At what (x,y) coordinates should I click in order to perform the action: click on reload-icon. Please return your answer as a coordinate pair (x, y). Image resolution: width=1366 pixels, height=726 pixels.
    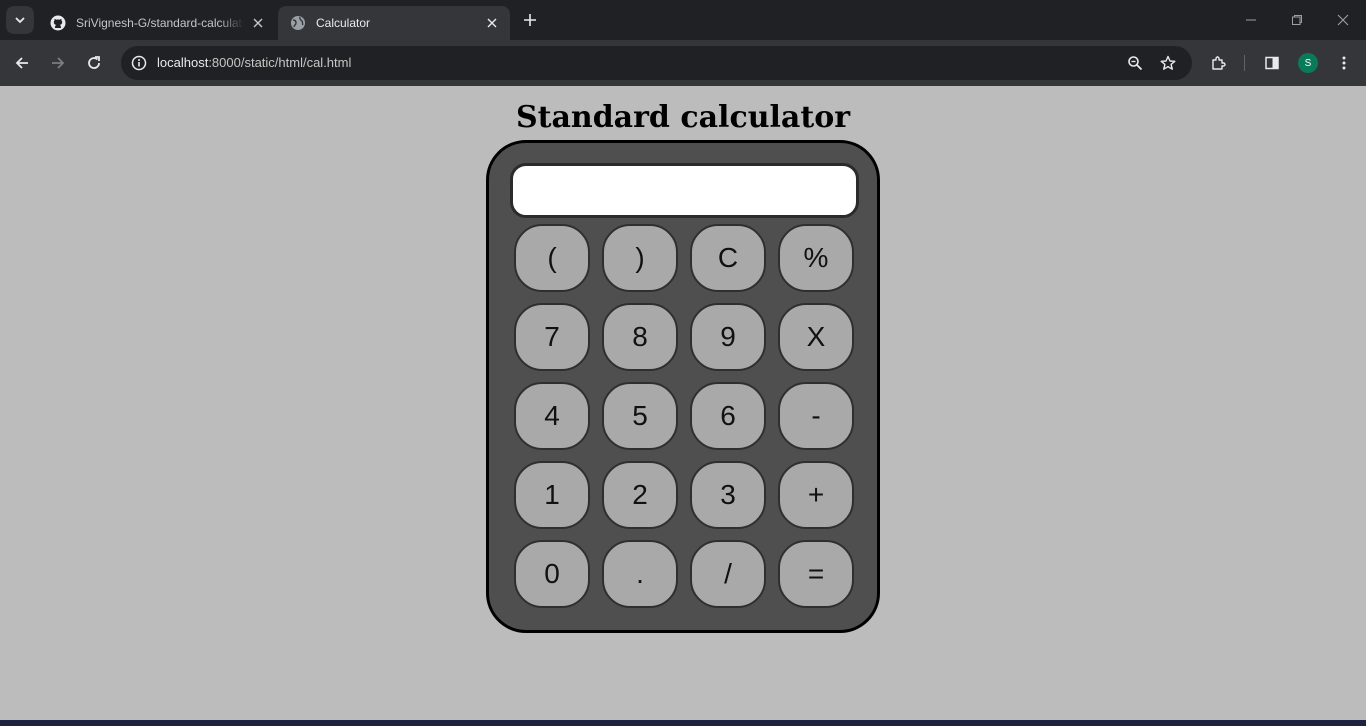
    Looking at the image, I should click on (94, 62).